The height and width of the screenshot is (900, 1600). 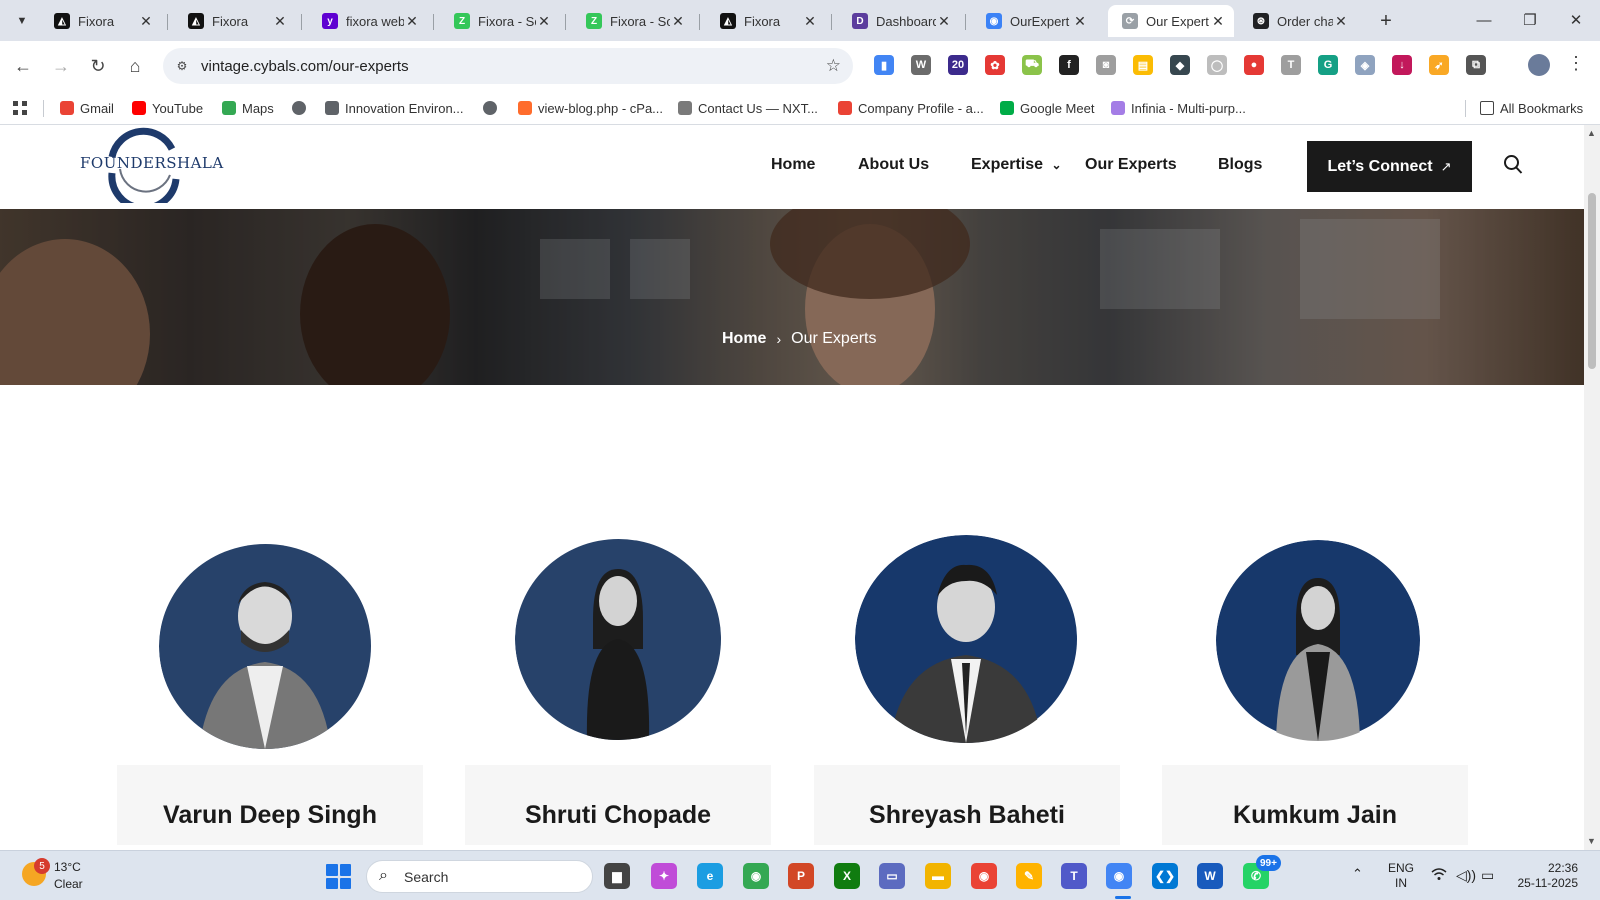 What do you see at coordinates (1165, 876) in the screenshot?
I see `vscode-icon: ❮❯` at bounding box center [1165, 876].